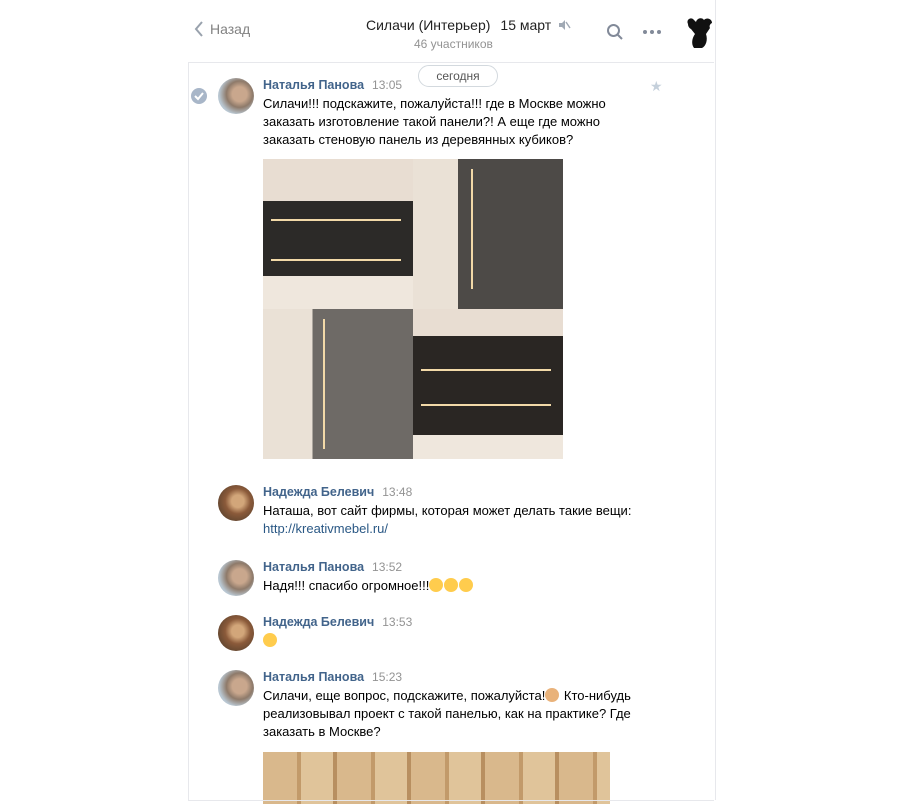 The height and width of the screenshot is (804, 902). What do you see at coordinates (526, 25) in the screenshot?
I see `chat-date: 15 март` at bounding box center [526, 25].